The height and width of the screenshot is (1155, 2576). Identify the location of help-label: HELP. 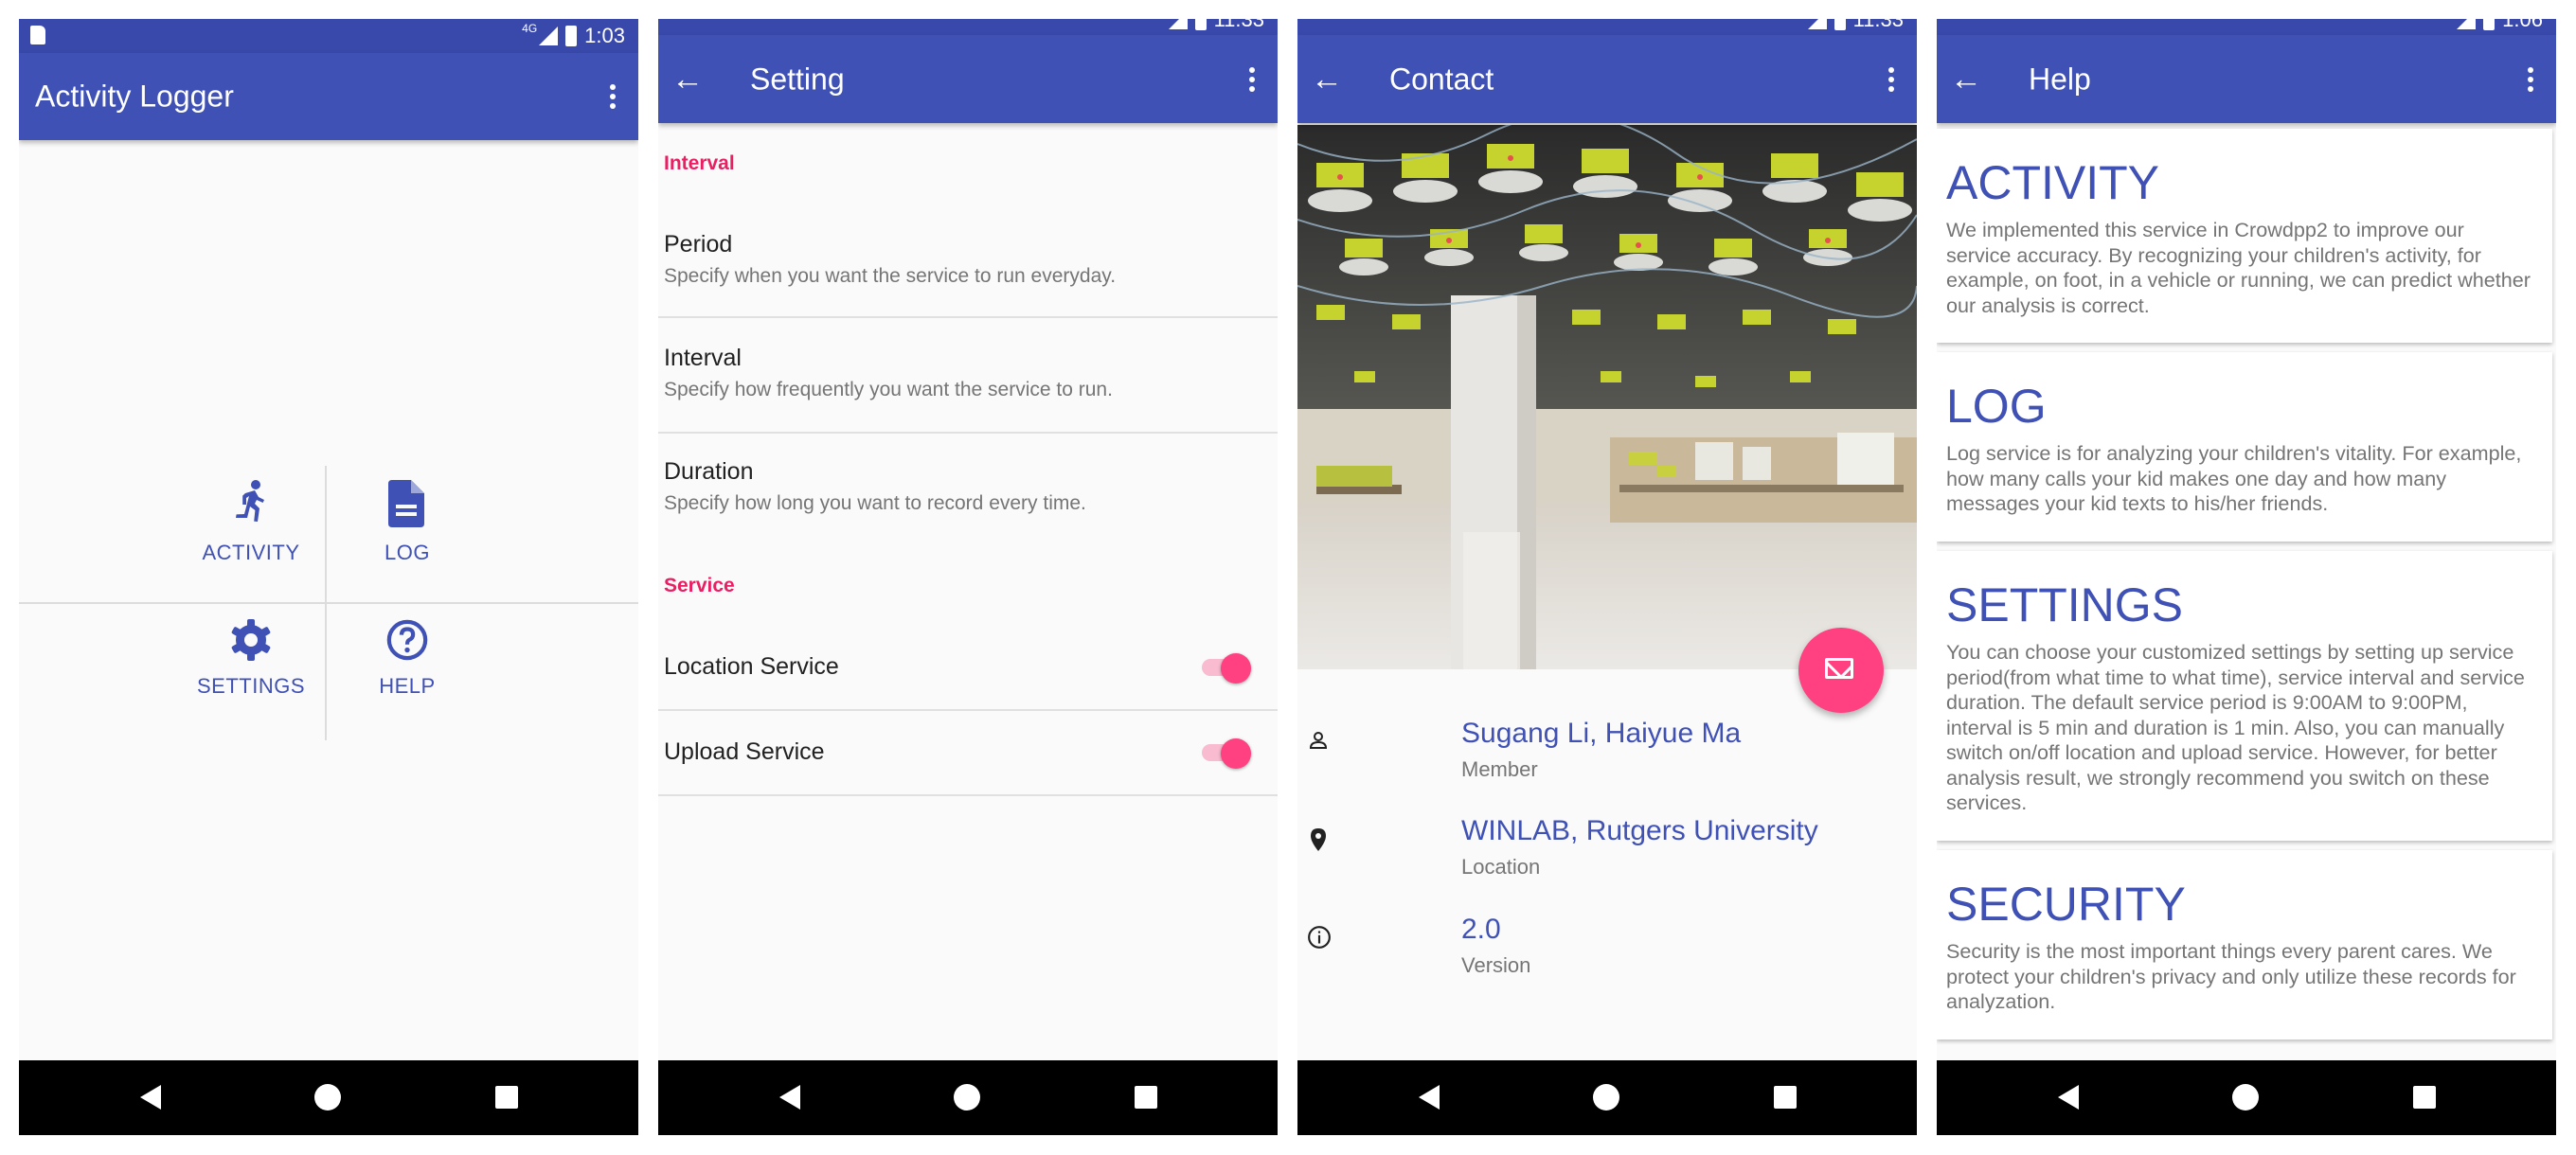
(407, 686).